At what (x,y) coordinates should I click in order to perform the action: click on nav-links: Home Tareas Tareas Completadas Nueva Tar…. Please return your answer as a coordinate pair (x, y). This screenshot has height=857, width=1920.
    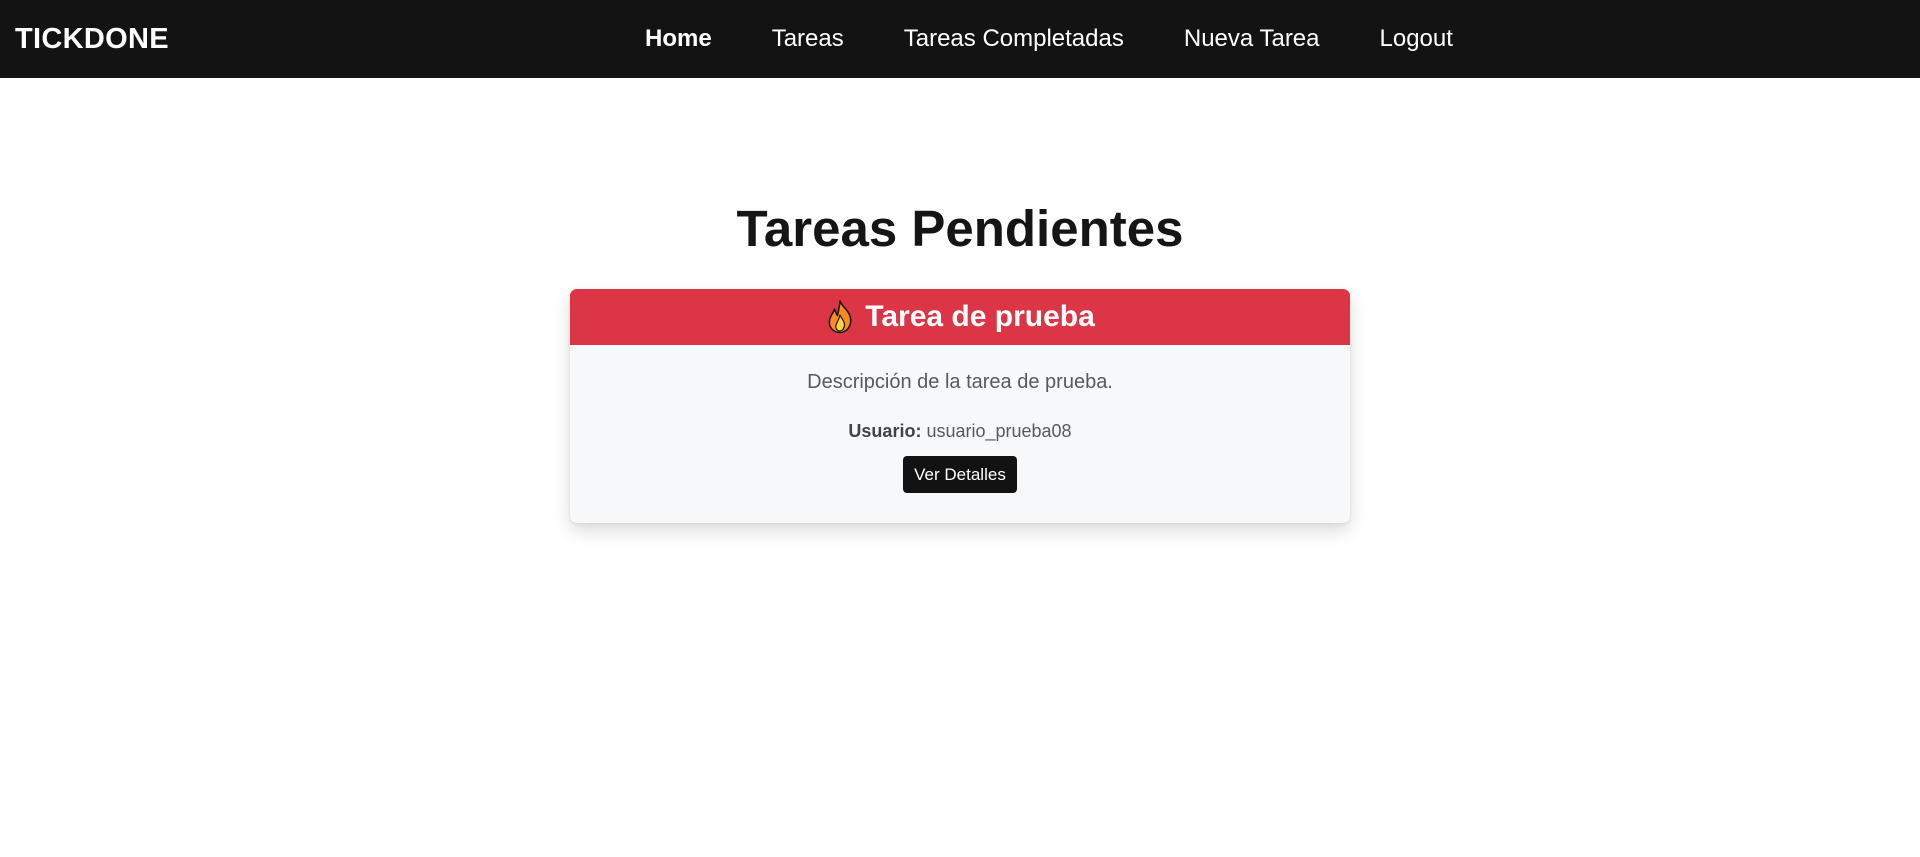
    Looking at the image, I should click on (1049, 39).